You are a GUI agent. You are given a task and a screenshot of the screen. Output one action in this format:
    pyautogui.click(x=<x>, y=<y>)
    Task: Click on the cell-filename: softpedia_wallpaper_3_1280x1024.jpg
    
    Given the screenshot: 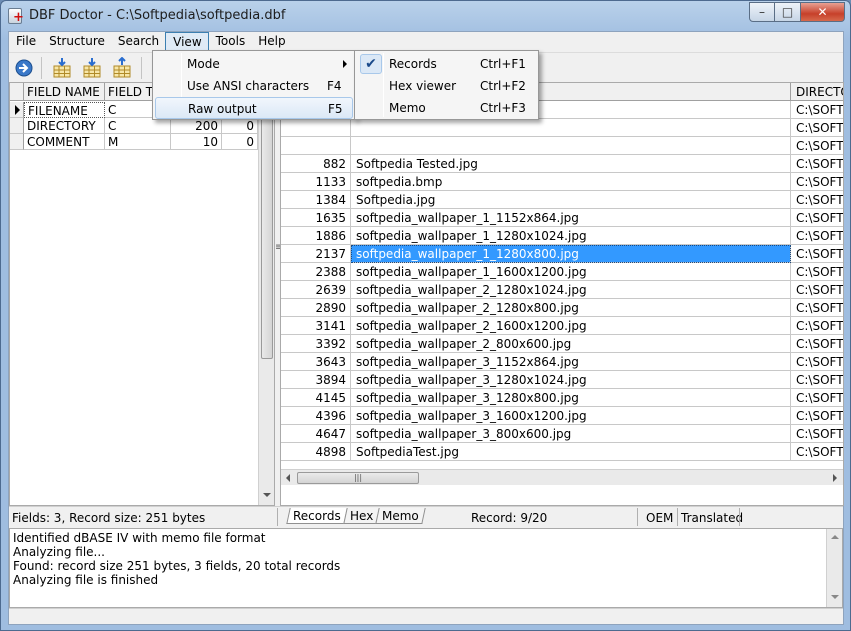 What is the action you would take?
    pyautogui.click(x=571, y=380)
    